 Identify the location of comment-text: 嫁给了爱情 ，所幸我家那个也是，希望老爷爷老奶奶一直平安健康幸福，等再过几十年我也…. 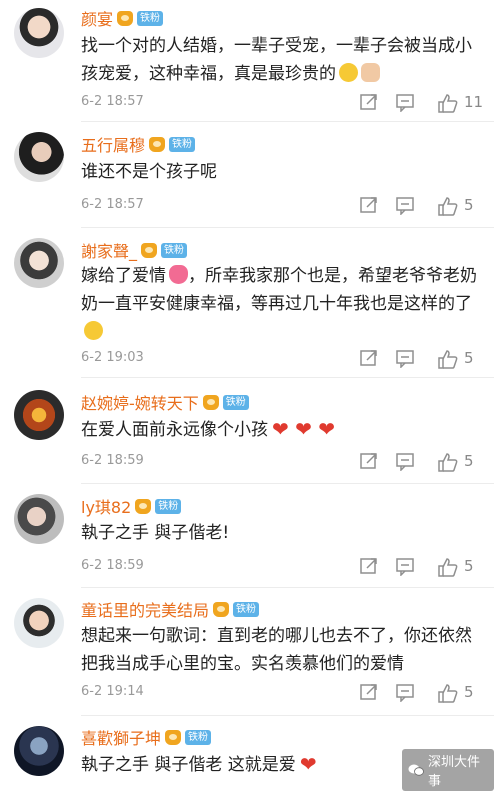
(281, 304).